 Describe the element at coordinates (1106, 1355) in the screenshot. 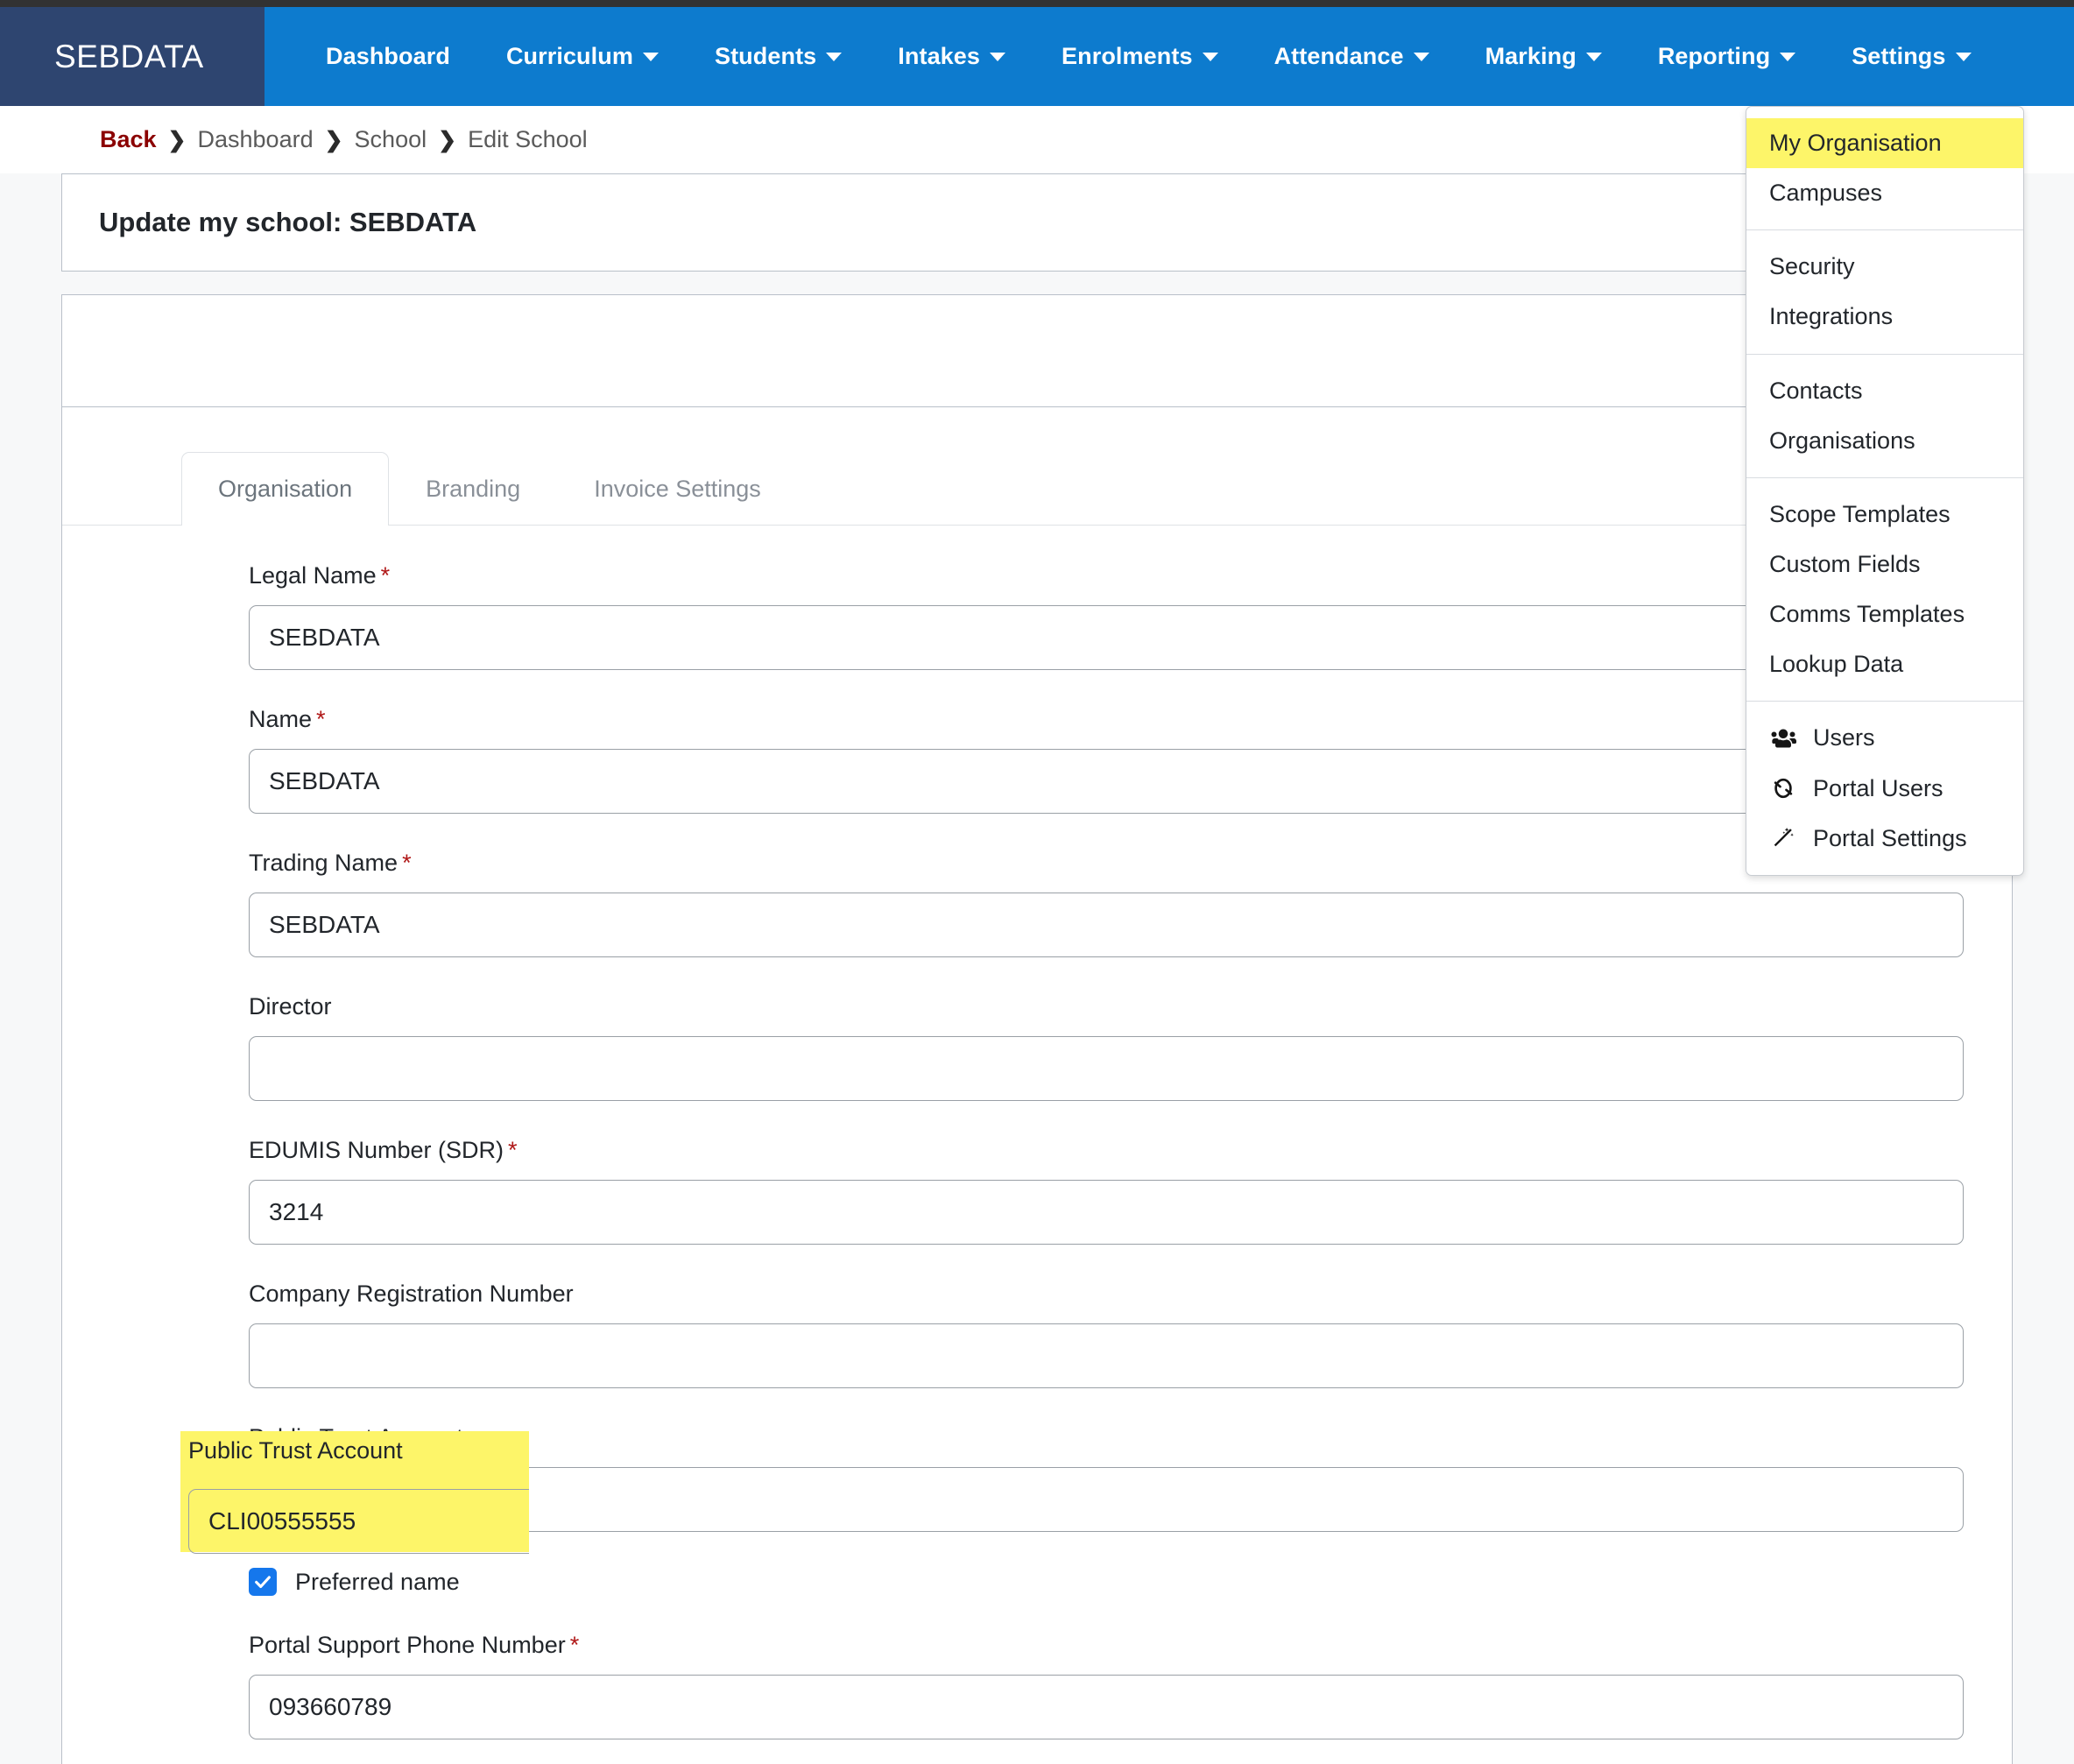

I see `input-company-registration-number` at that location.